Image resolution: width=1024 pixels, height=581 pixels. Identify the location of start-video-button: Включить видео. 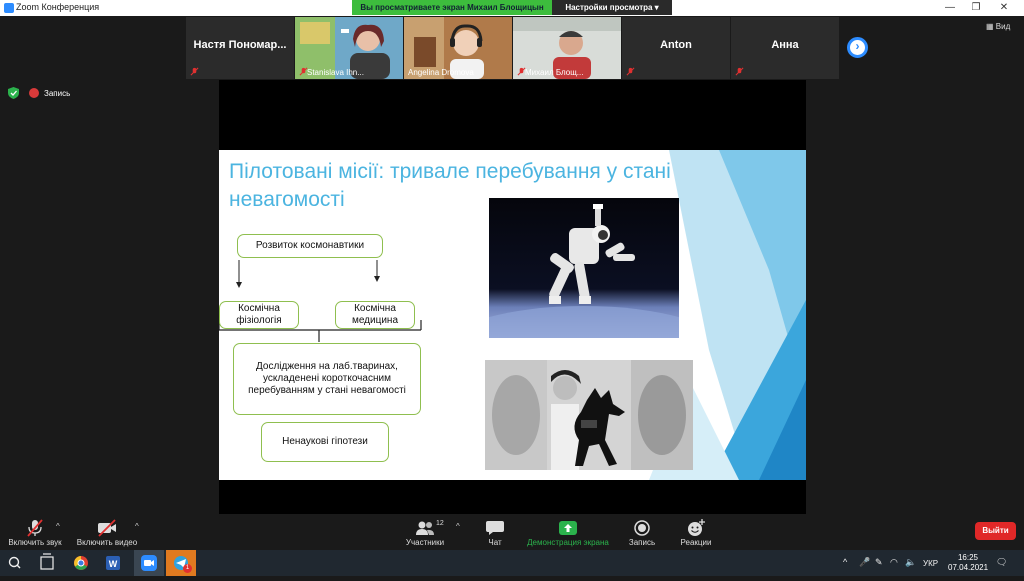
(107, 533).